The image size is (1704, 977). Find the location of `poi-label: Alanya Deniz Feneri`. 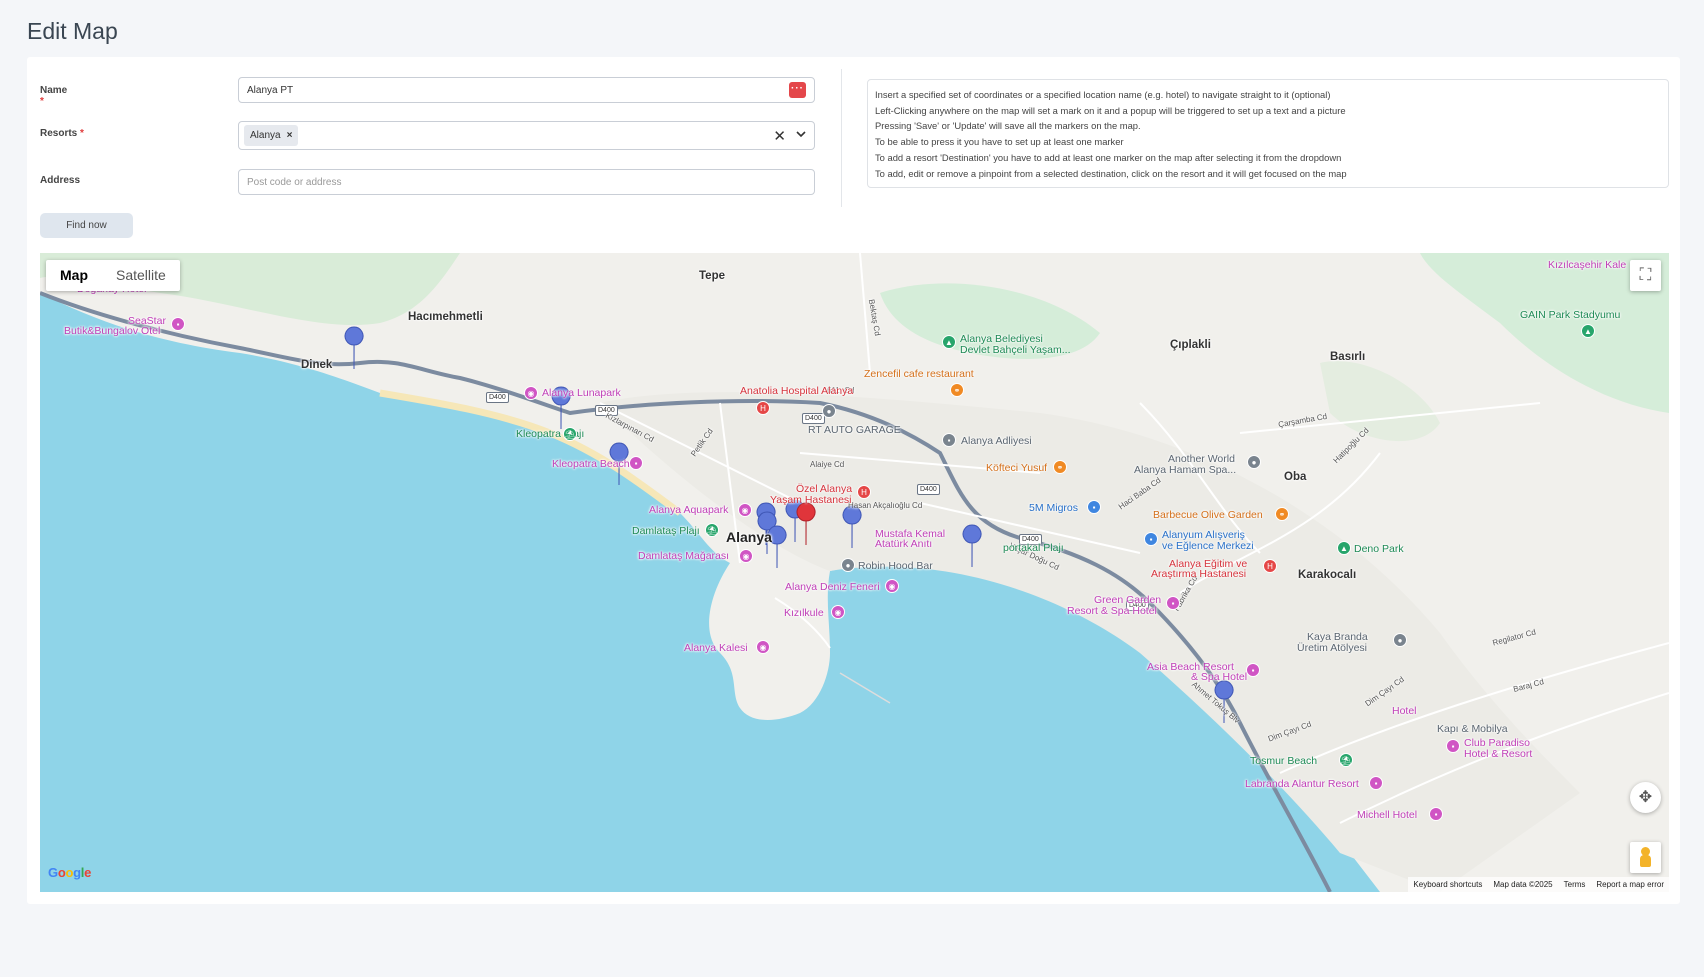

poi-label: Alanya Deniz Feneri is located at coordinates (832, 587).